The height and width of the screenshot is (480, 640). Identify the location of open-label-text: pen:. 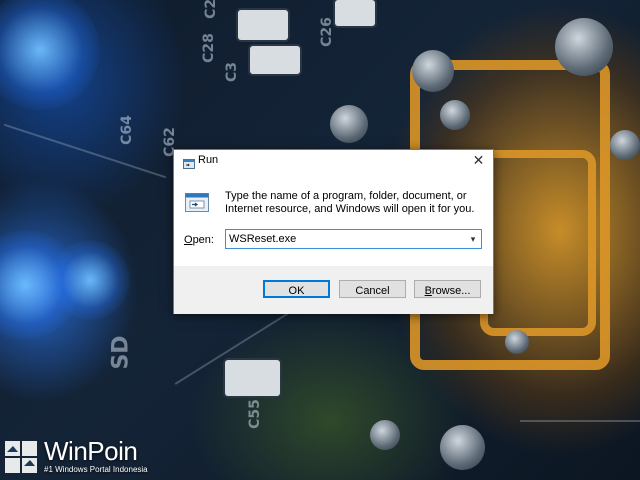
(203, 240).